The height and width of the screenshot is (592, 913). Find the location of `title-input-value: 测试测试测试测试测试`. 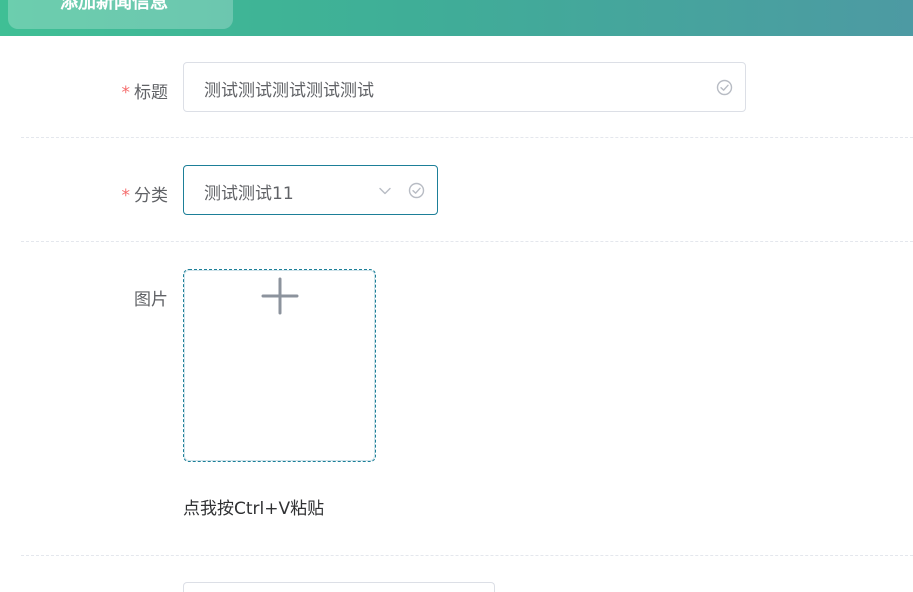

title-input-value: 测试测试测试测试测试 is located at coordinates (289, 91).